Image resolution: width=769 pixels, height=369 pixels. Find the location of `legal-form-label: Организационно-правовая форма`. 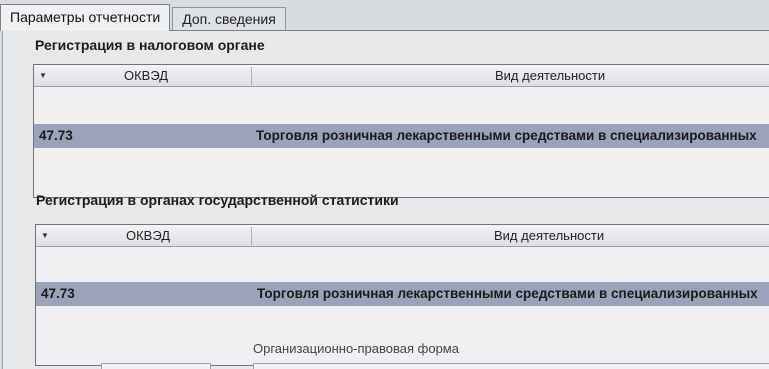

legal-form-label: Организационно-правовая форма is located at coordinates (356, 348).